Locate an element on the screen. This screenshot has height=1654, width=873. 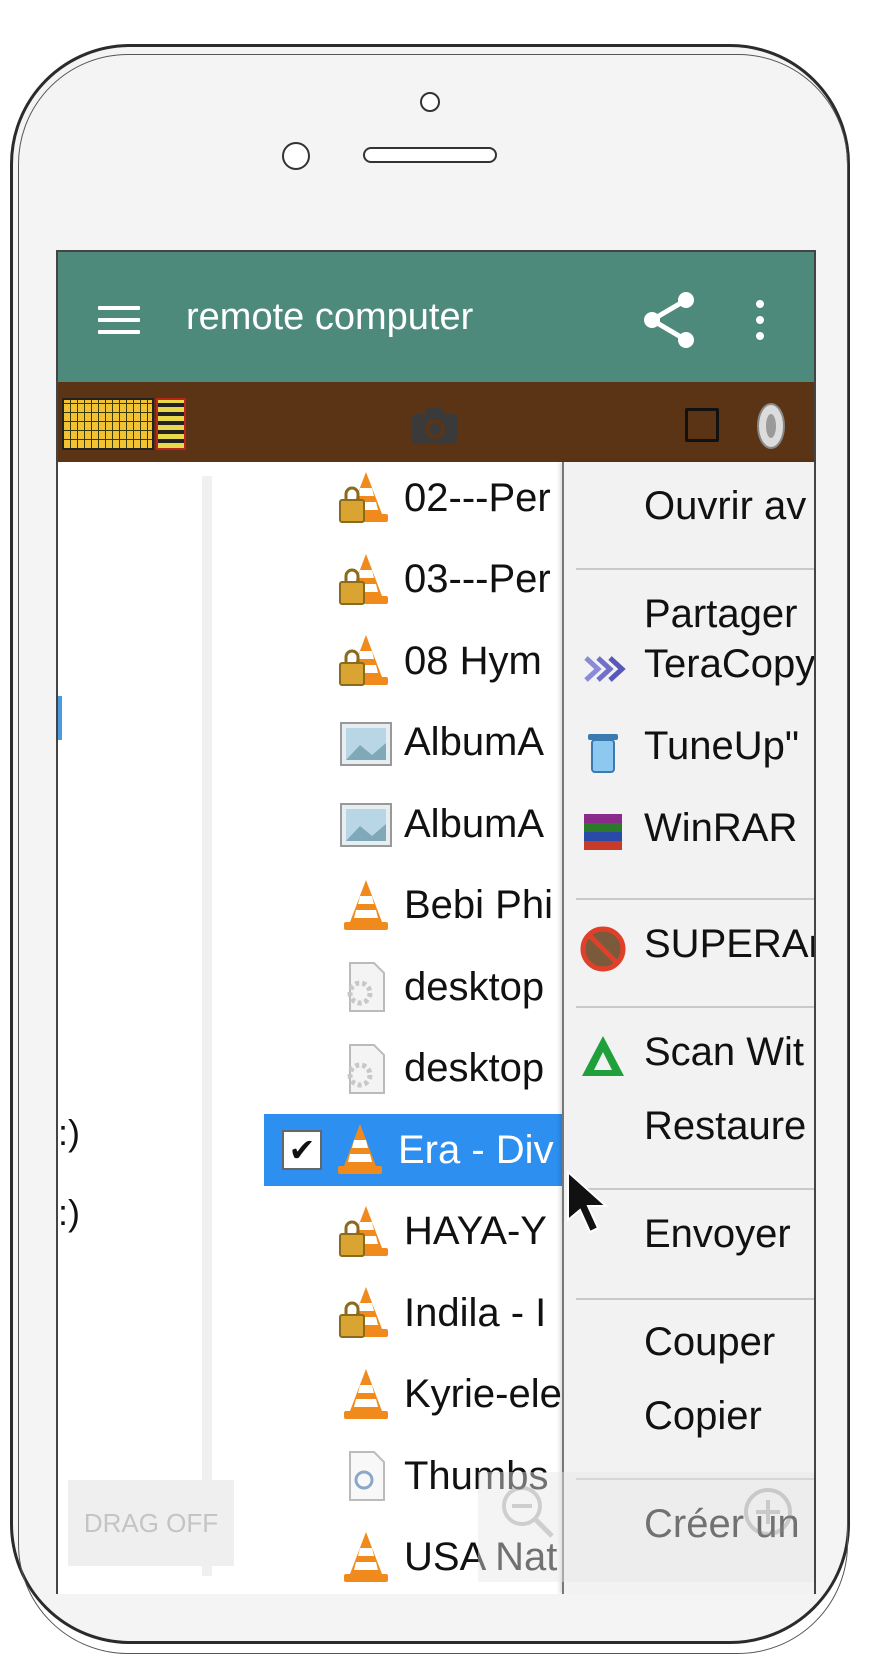
file-name: Indila - I is located at coordinates (475, 1312).